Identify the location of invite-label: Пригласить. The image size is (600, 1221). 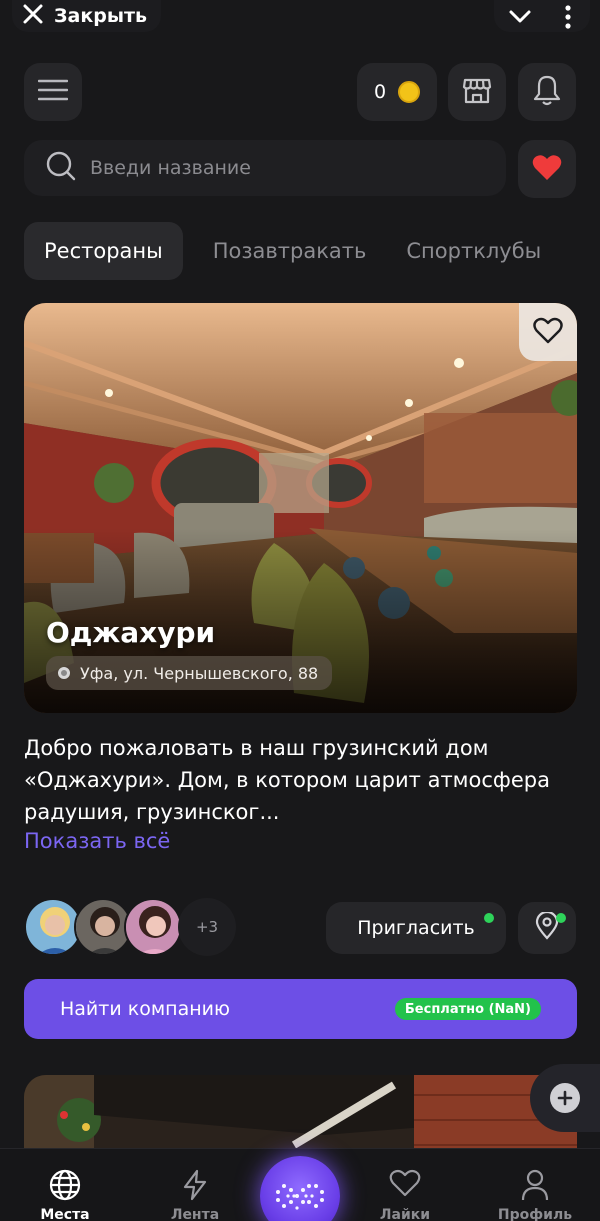
(416, 928).